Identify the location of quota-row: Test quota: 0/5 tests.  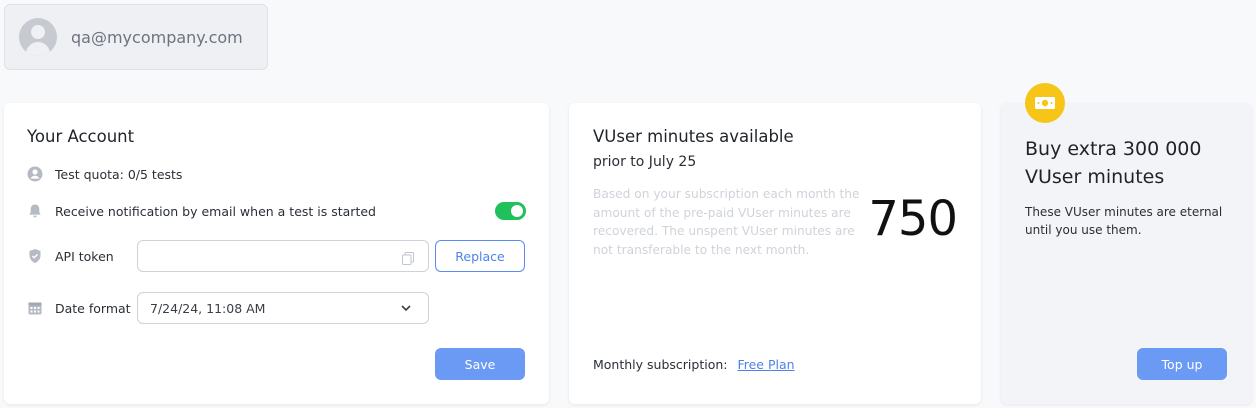
(104, 174).